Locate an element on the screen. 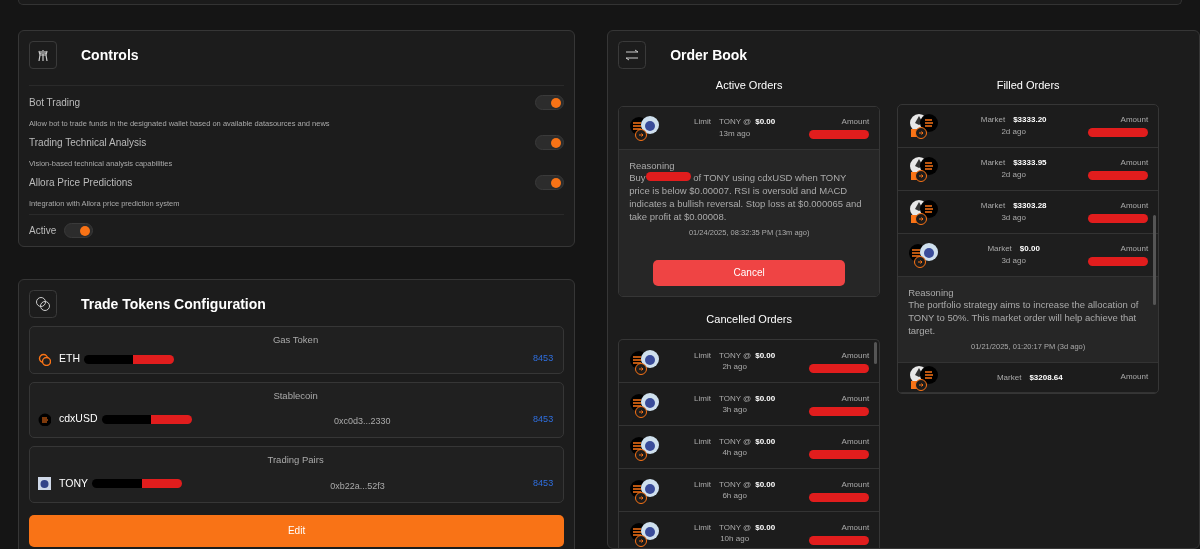 Image resolution: width=1200 pixels, height=549 pixels. panel-title: Controls is located at coordinates (110, 55).